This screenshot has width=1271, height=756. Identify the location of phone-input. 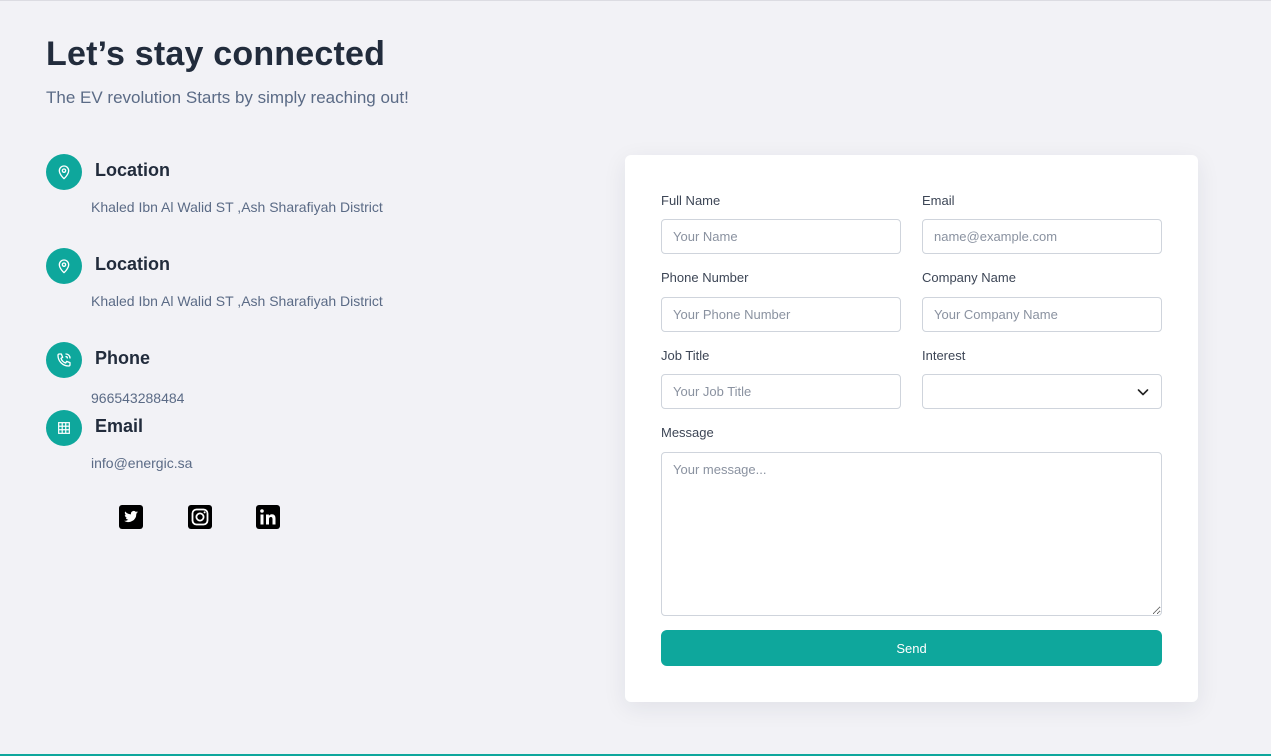
(781, 314).